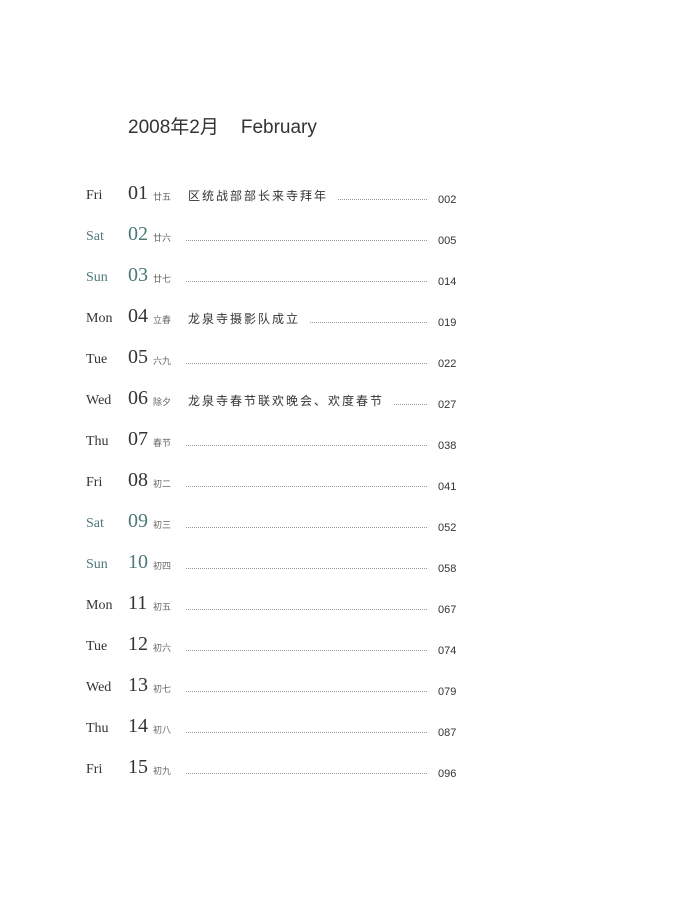 Image resolution: width=678 pixels, height=920 pixels. What do you see at coordinates (339, 369) in the screenshot?
I see `list-item: Tue 05 六九 022` at bounding box center [339, 369].